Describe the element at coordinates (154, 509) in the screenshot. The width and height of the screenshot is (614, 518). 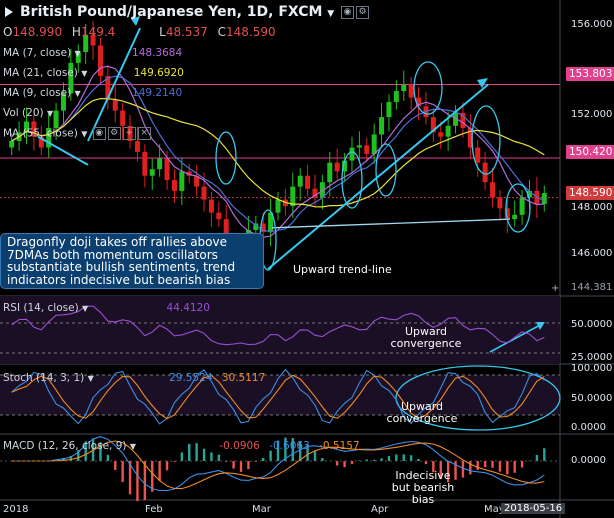
I see `x-axis-label: Feb` at that location.